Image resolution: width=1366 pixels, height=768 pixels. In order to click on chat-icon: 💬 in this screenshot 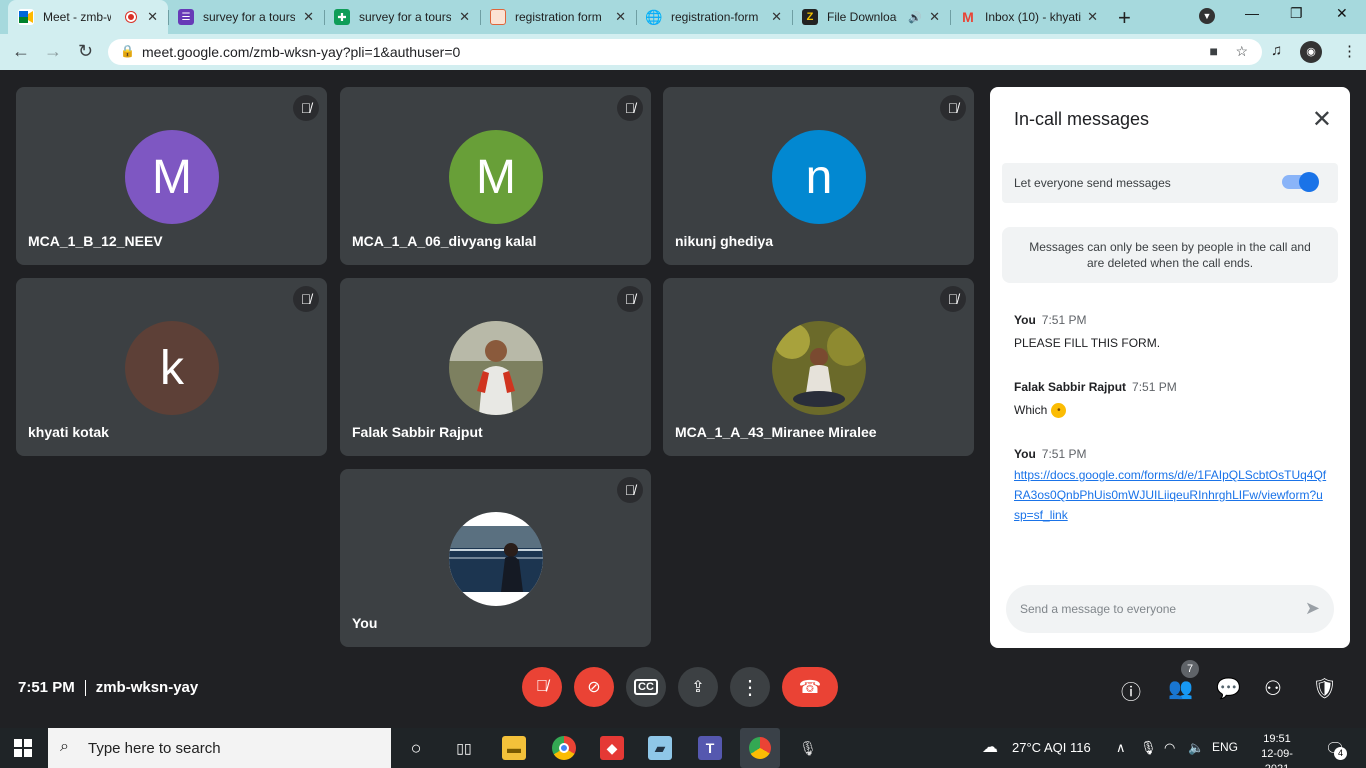, I will do `click(1228, 688)`.